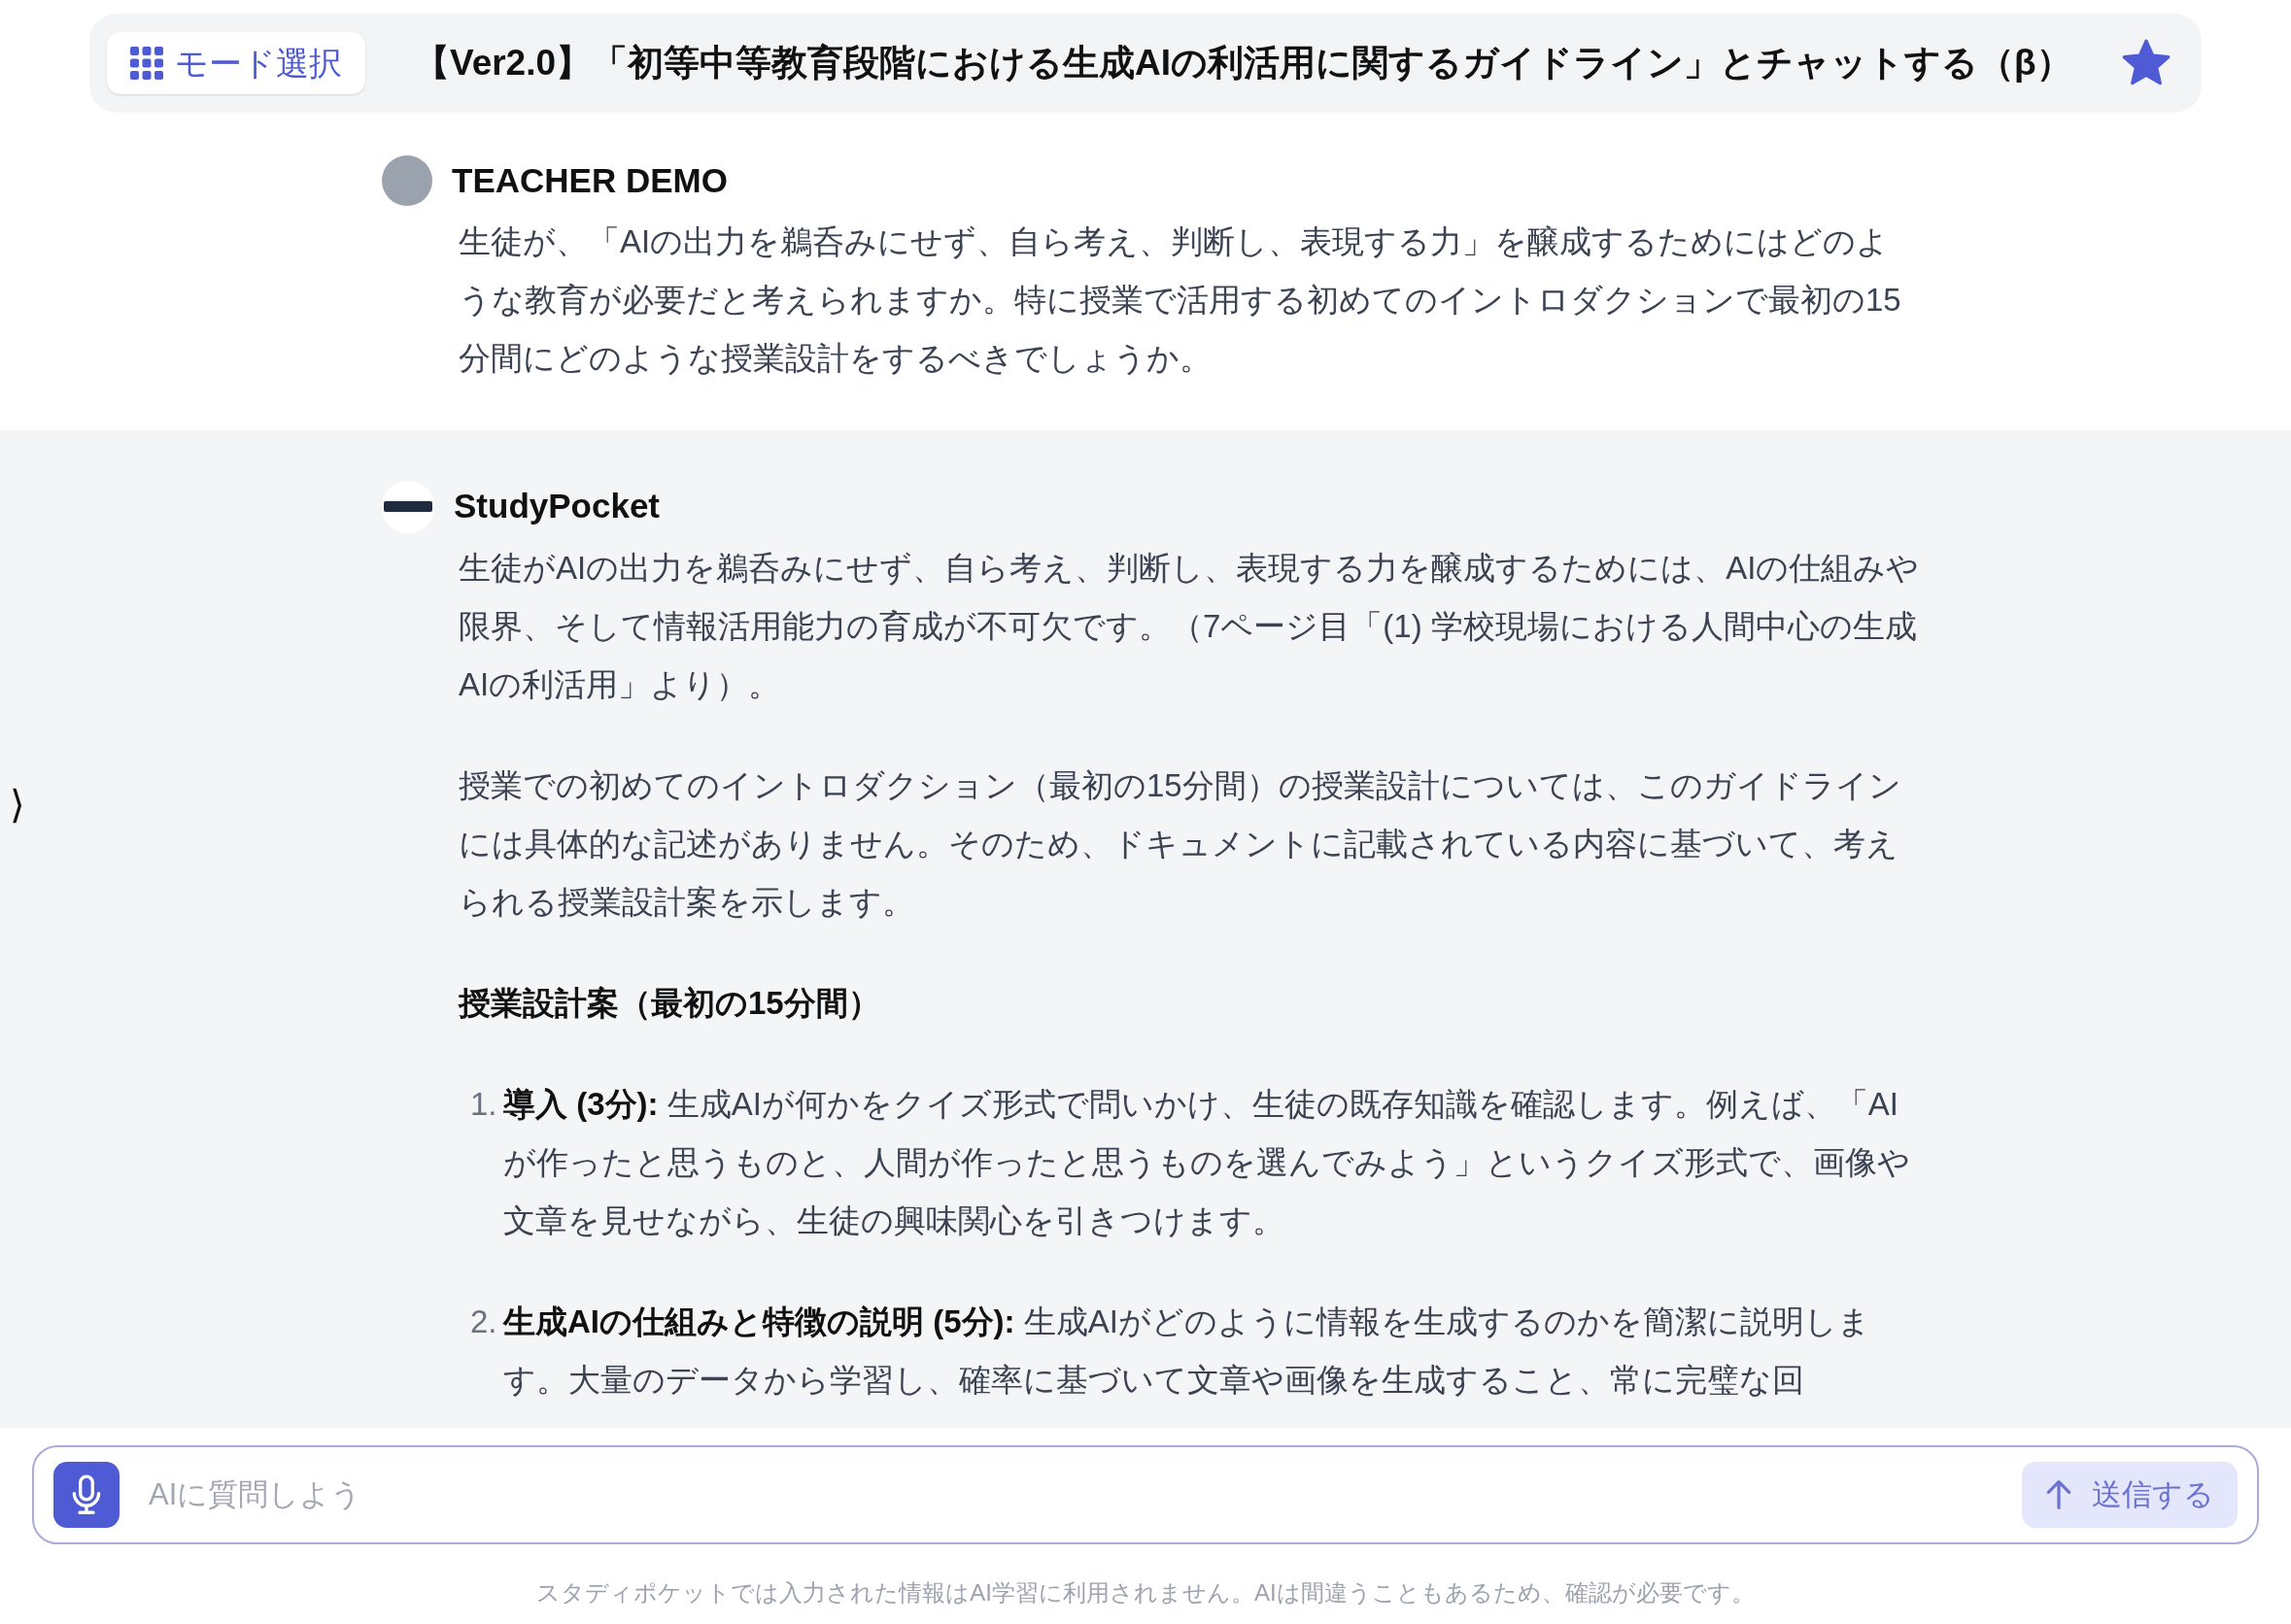 This screenshot has width=2291, height=1624. Describe the element at coordinates (236, 63) in the screenshot. I see `mode-select-button: モード選択` at that location.